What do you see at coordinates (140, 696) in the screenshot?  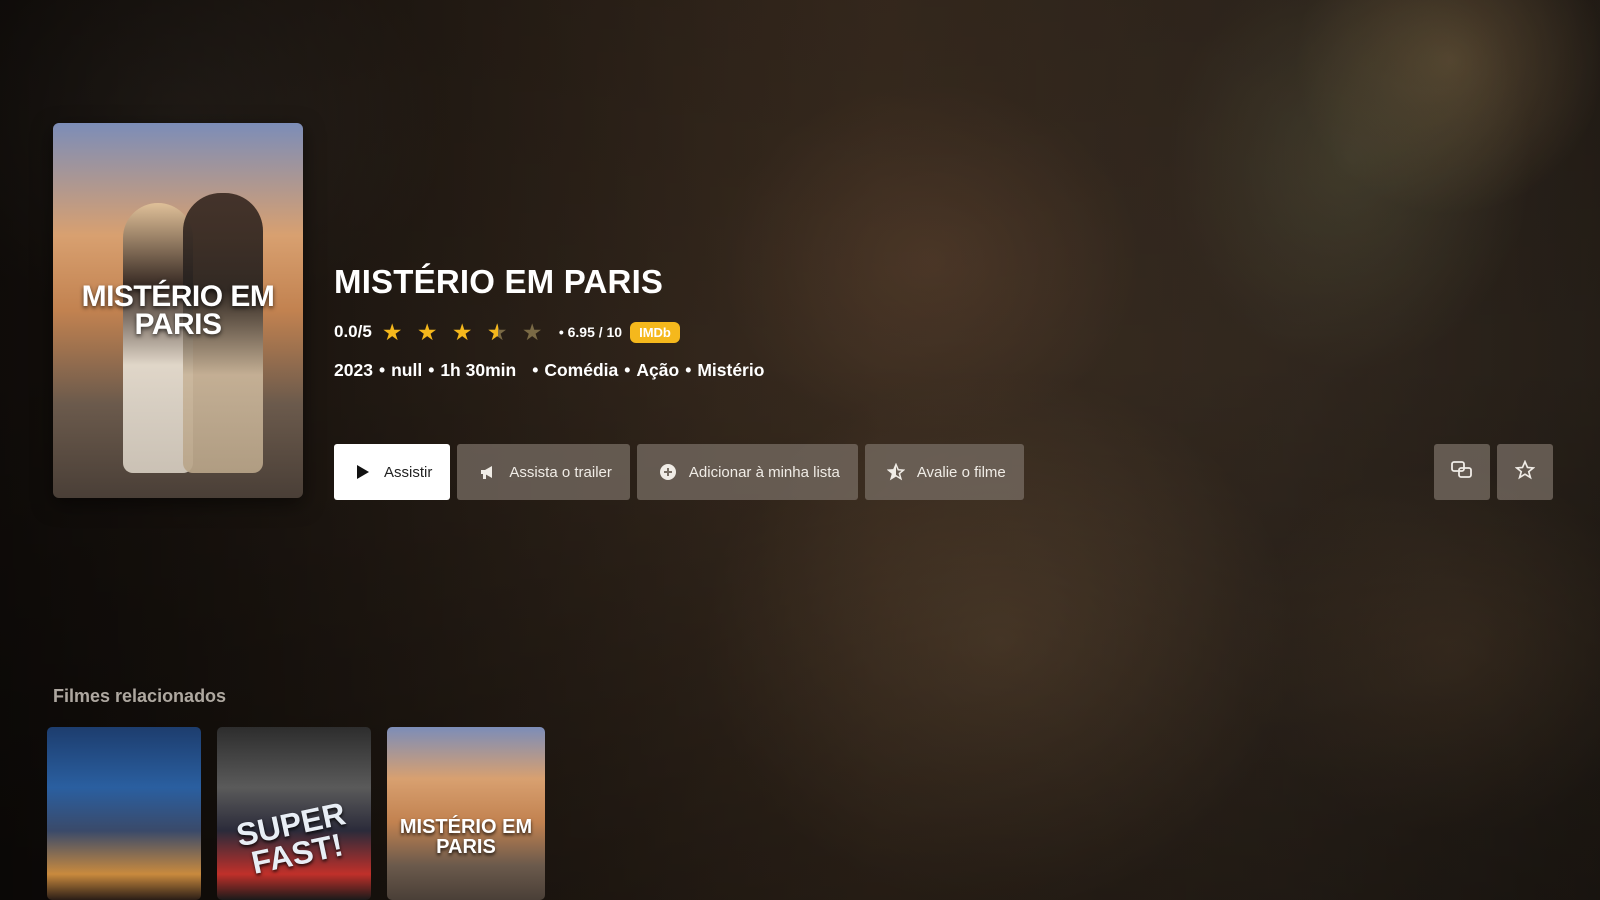 I see `related-movies-heading: Filmes relacionados` at bounding box center [140, 696].